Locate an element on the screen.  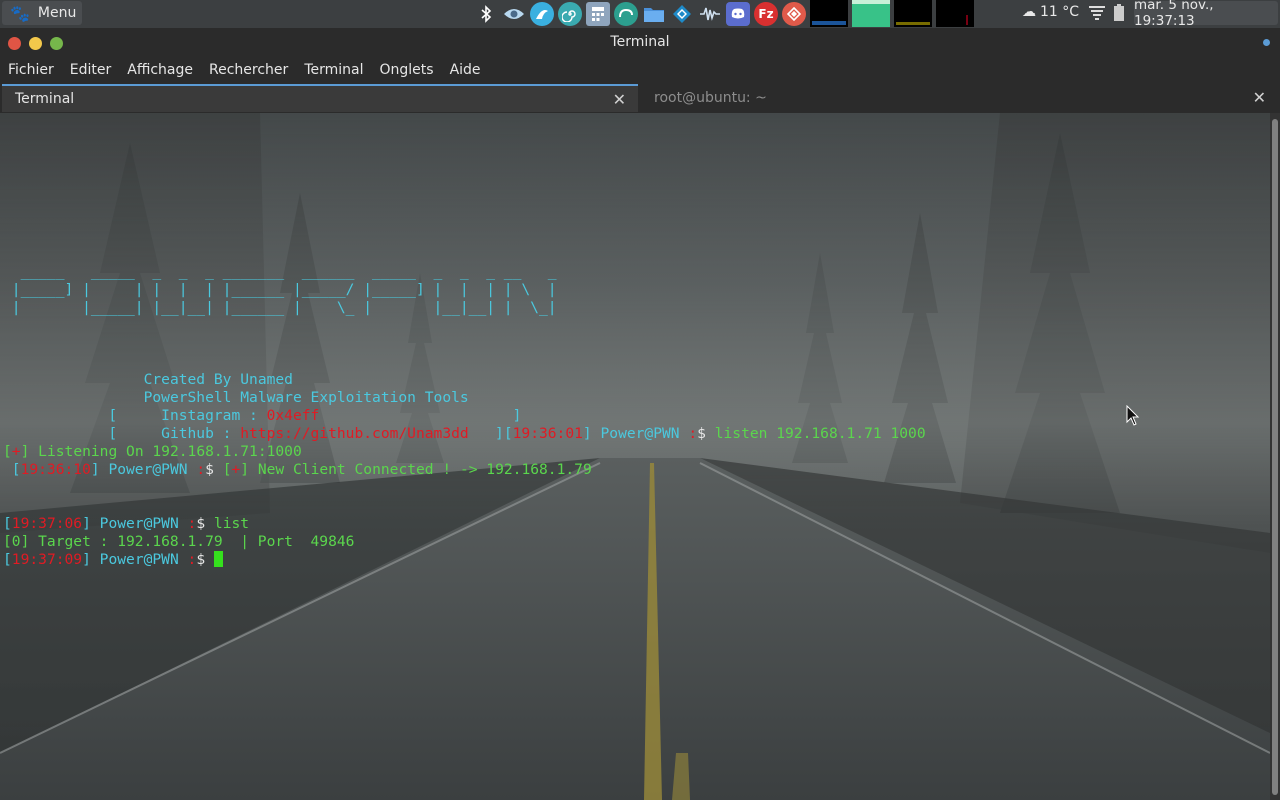
discord-icon is located at coordinates (738, 14).